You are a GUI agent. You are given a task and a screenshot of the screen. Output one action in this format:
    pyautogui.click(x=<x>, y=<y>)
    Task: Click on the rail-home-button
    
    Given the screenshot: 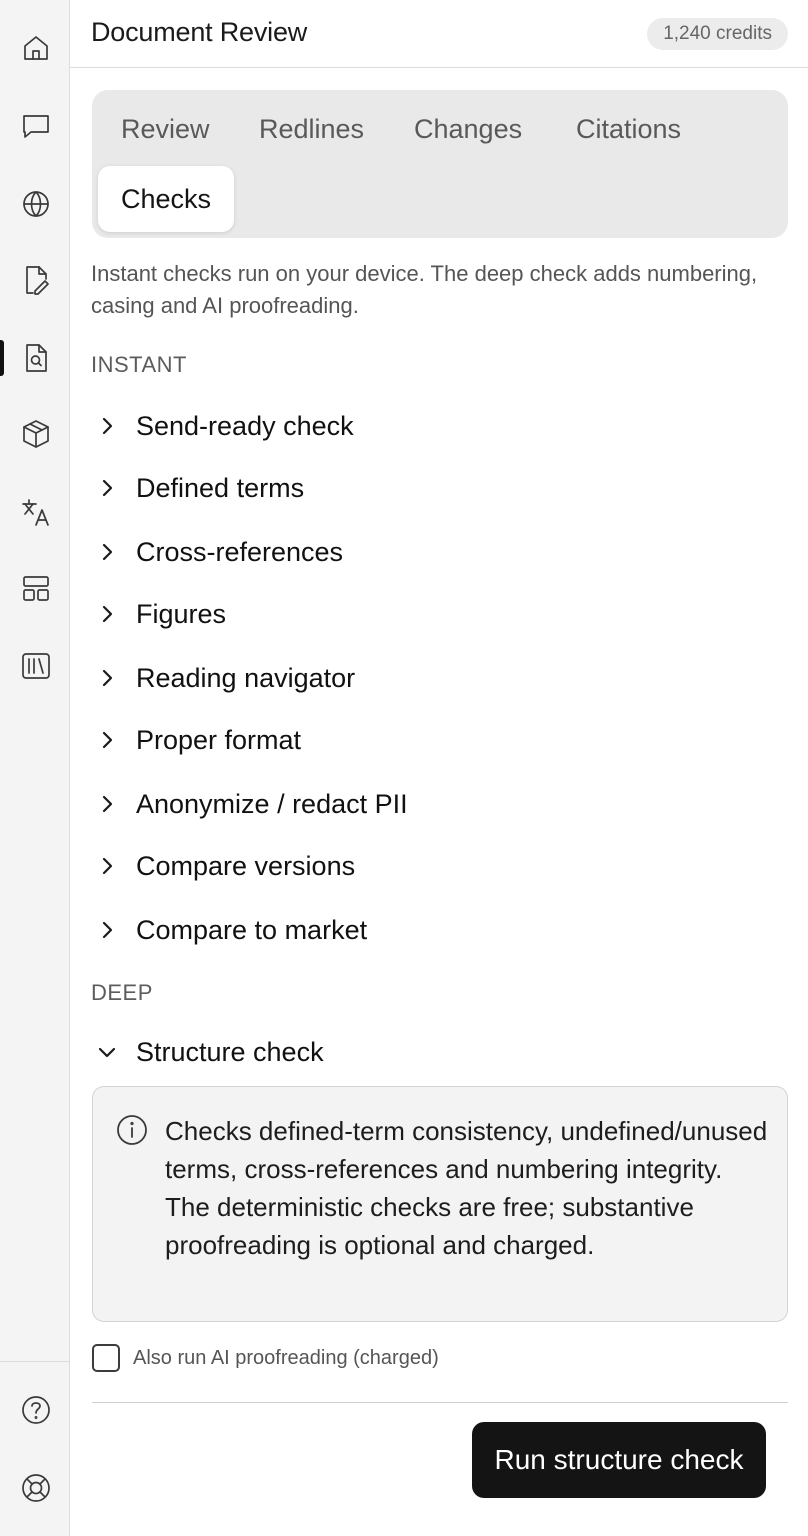 What is the action you would take?
    pyautogui.click(x=36, y=48)
    